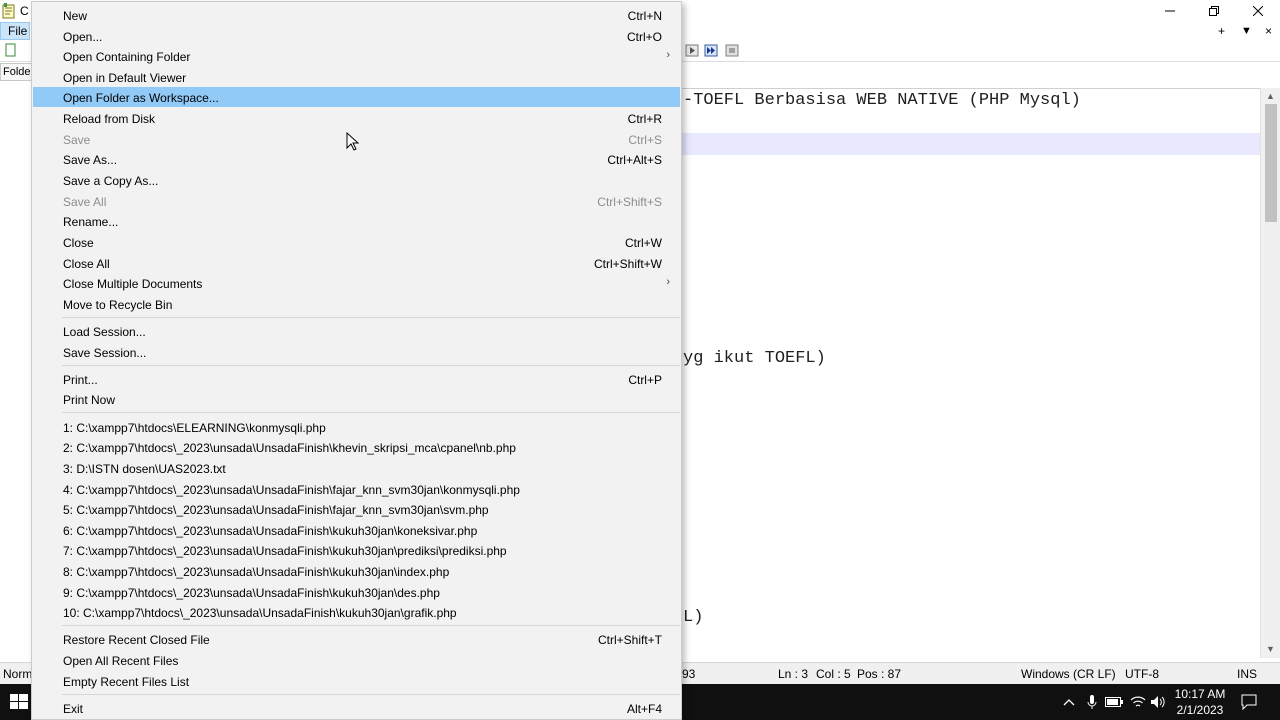 The height and width of the screenshot is (720, 1280). Describe the element at coordinates (1268, 31) in the screenshot. I see `close-tab-button: ×` at that location.